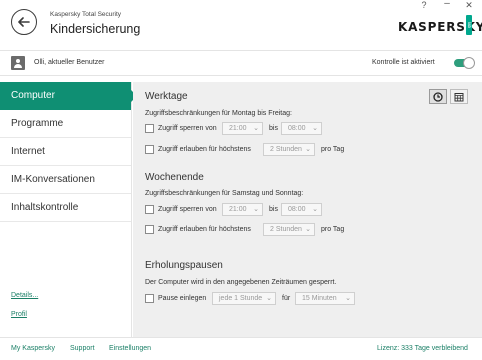  Describe the element at coordinates (424, 5) in the screenshot. I see `help-button: ?` at that location.